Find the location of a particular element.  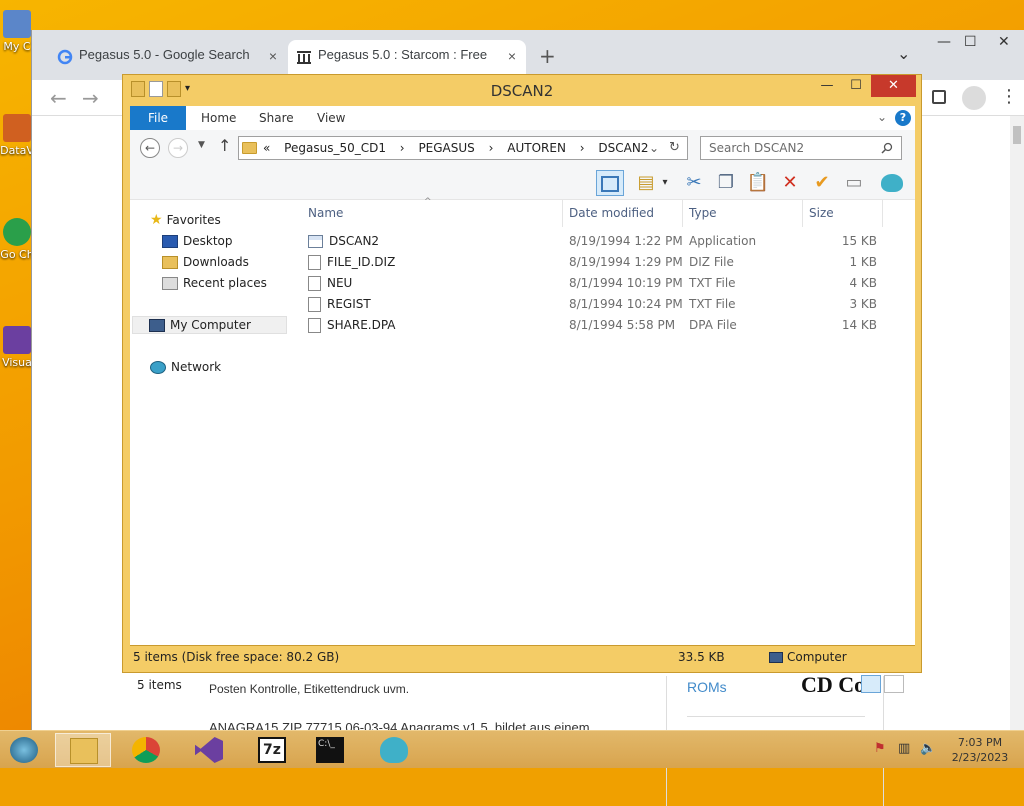

nav-network: Network is located at coordinates (185, 367).